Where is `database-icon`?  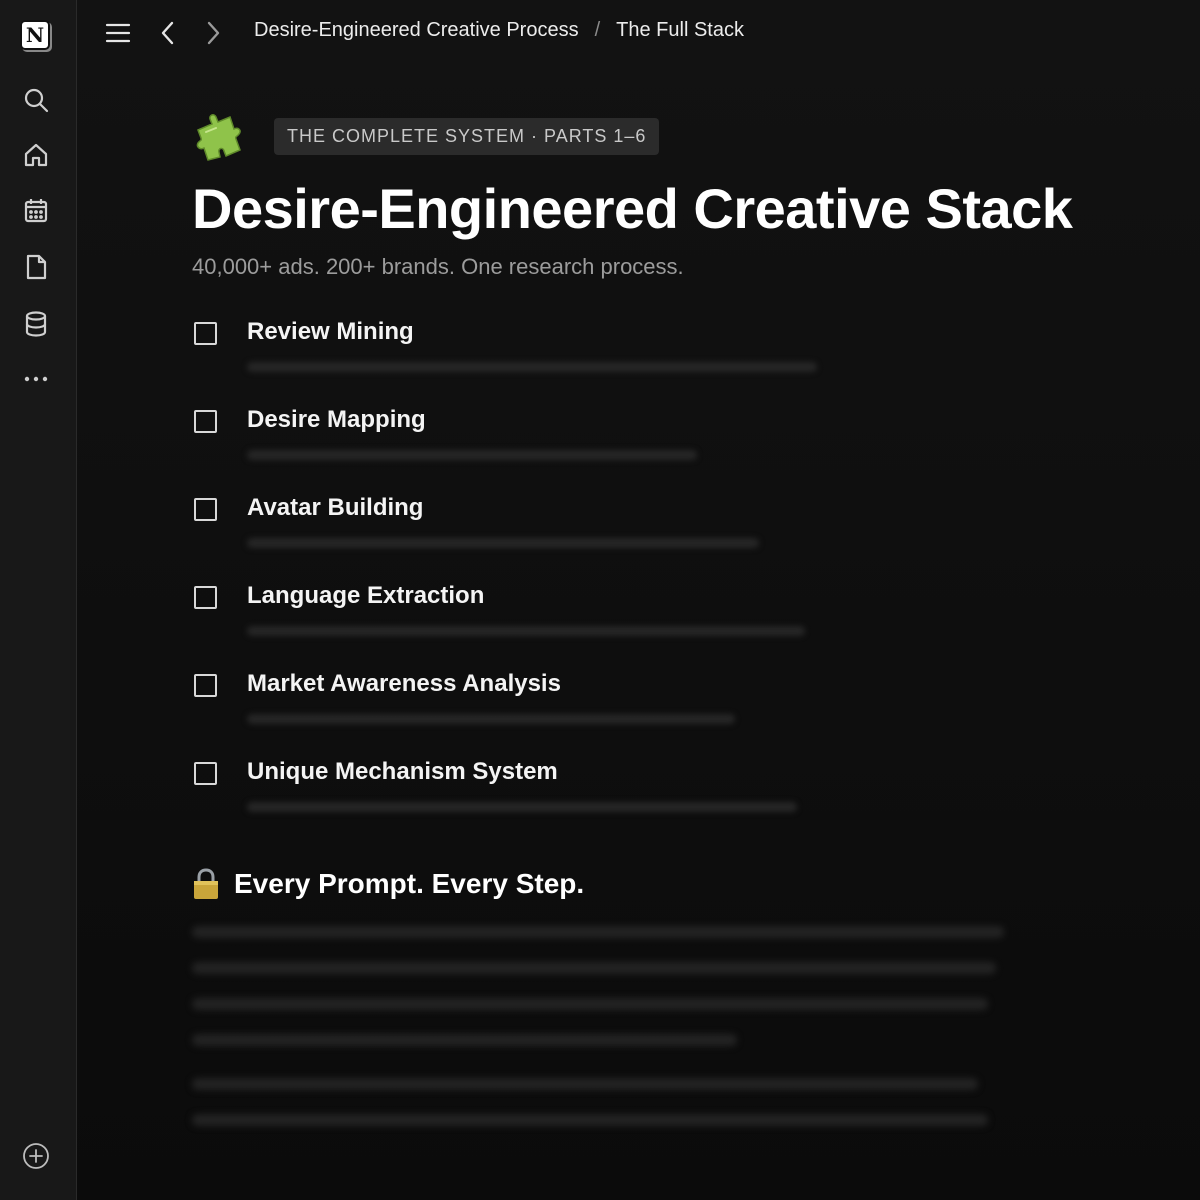 database-icon is located at coordinates (36, 324).